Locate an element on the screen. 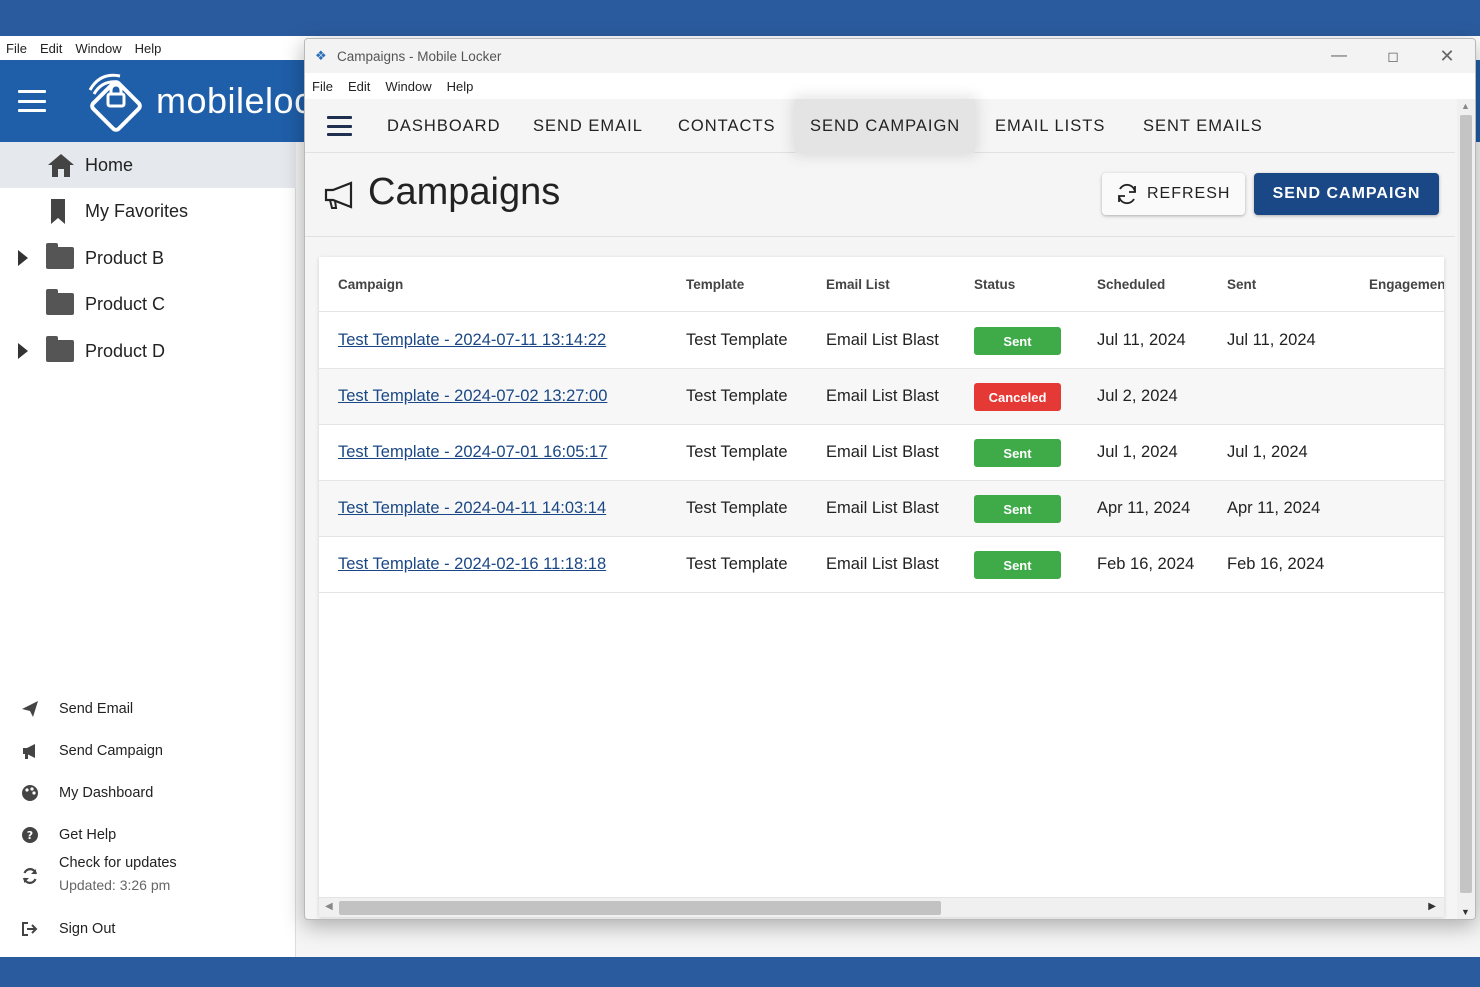  maximize-icon: ◻ is located at coordinates (1393, 56).